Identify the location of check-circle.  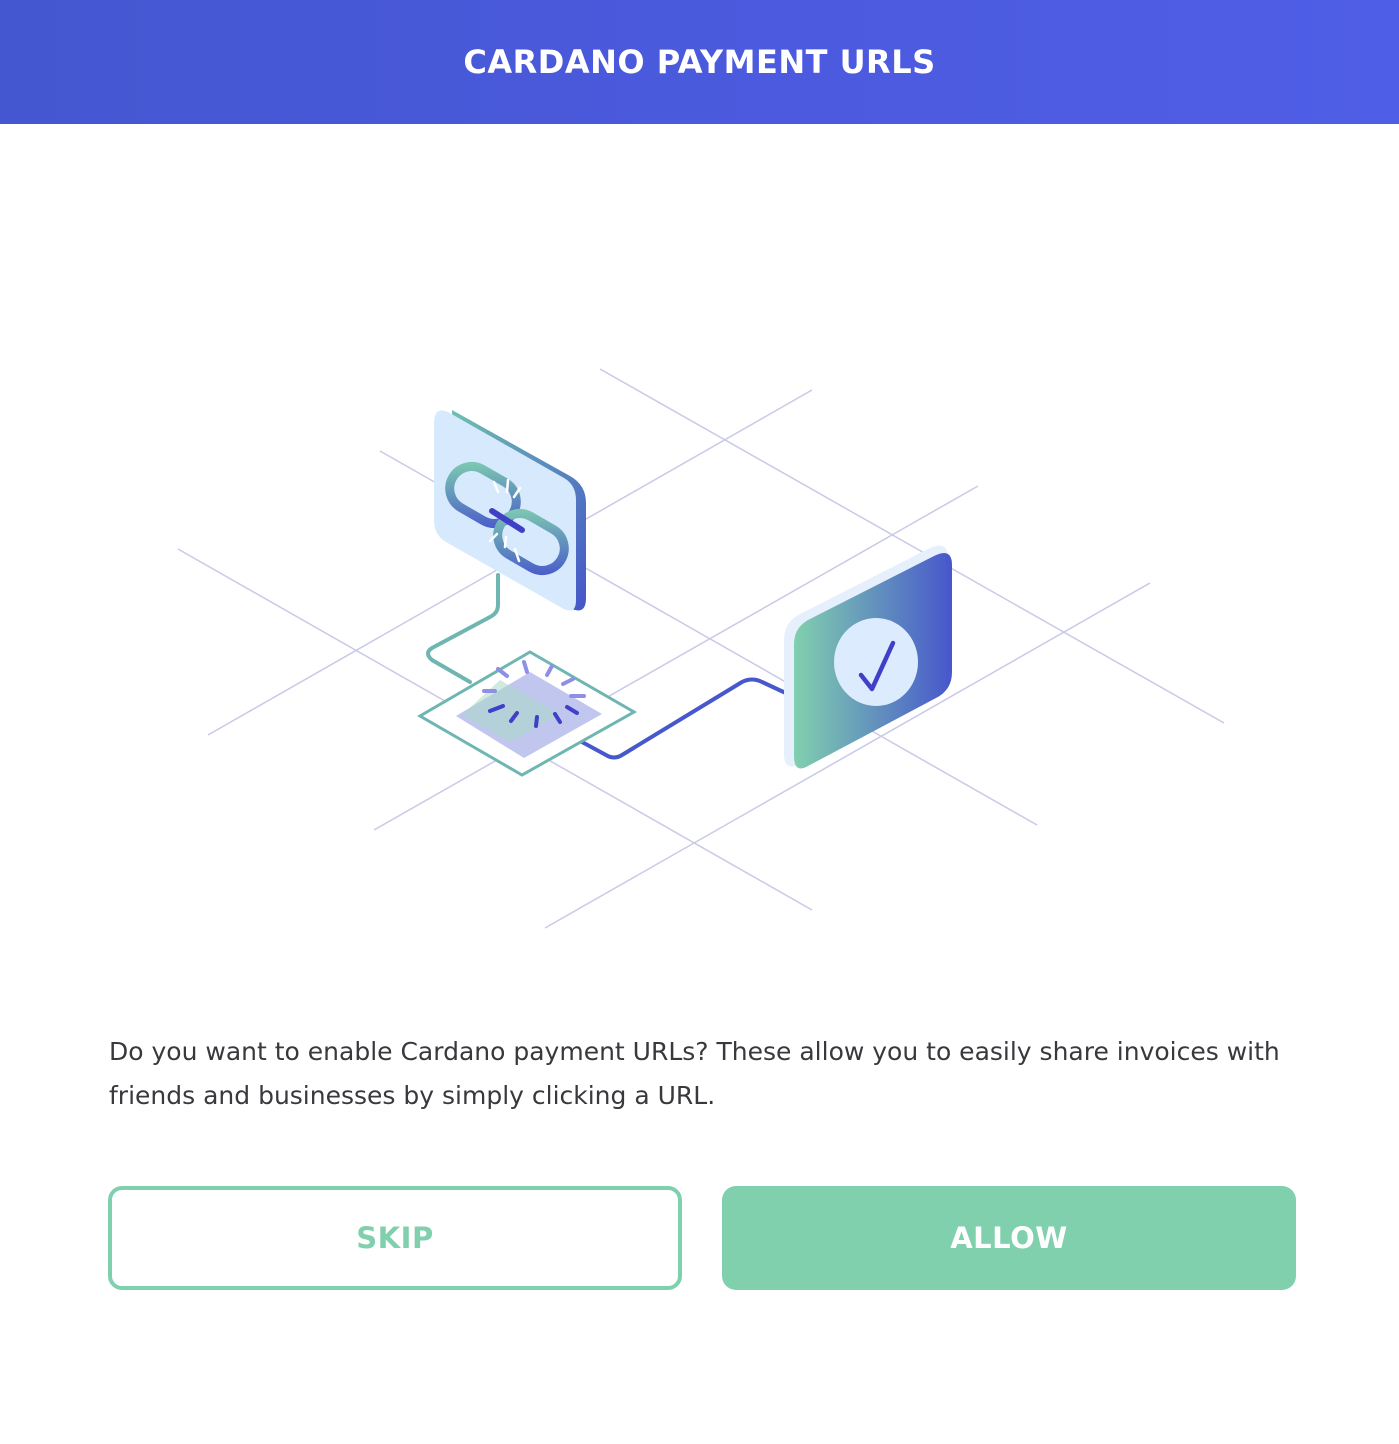
(876, 662).